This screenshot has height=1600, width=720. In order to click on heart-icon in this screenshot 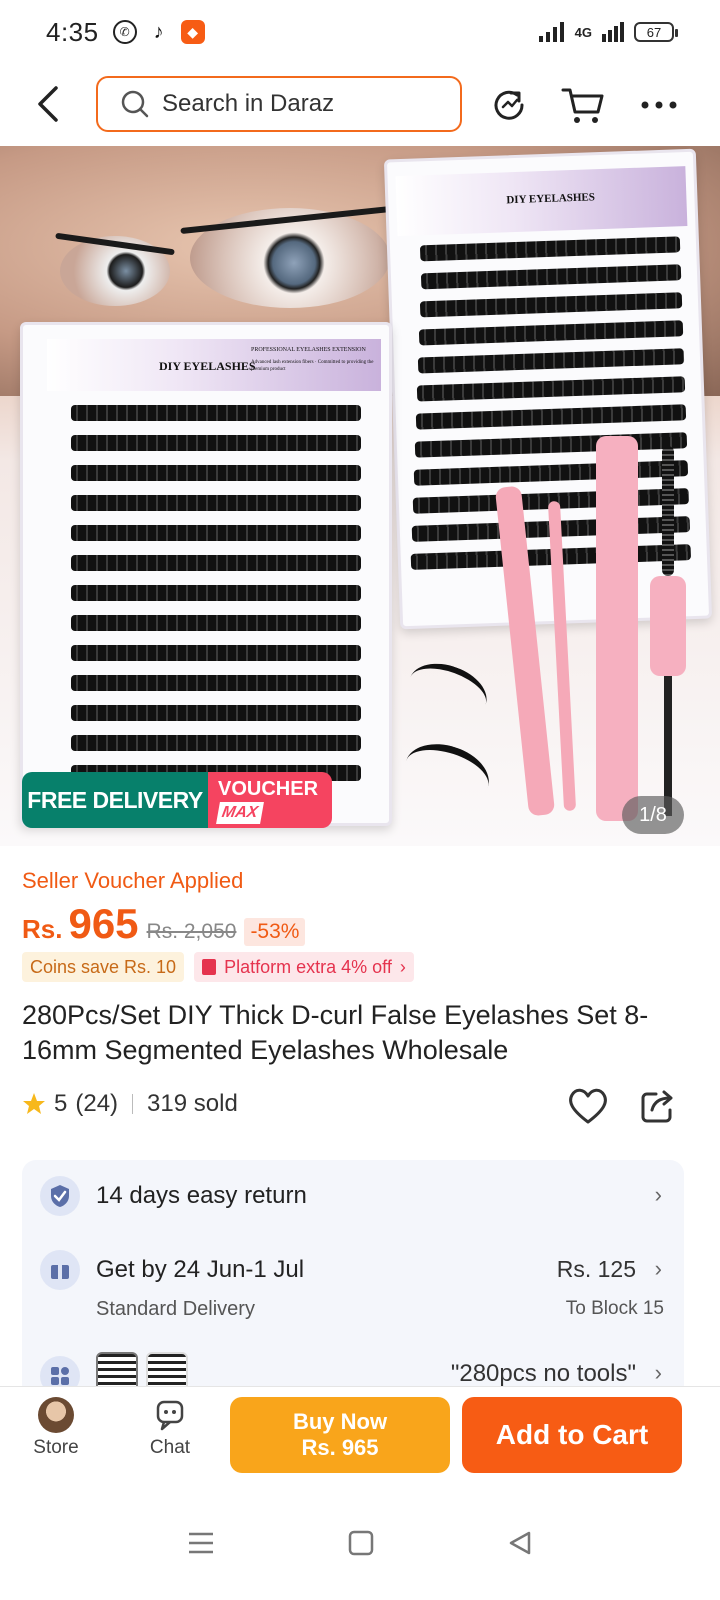, I will do `click(588, 1106)`.